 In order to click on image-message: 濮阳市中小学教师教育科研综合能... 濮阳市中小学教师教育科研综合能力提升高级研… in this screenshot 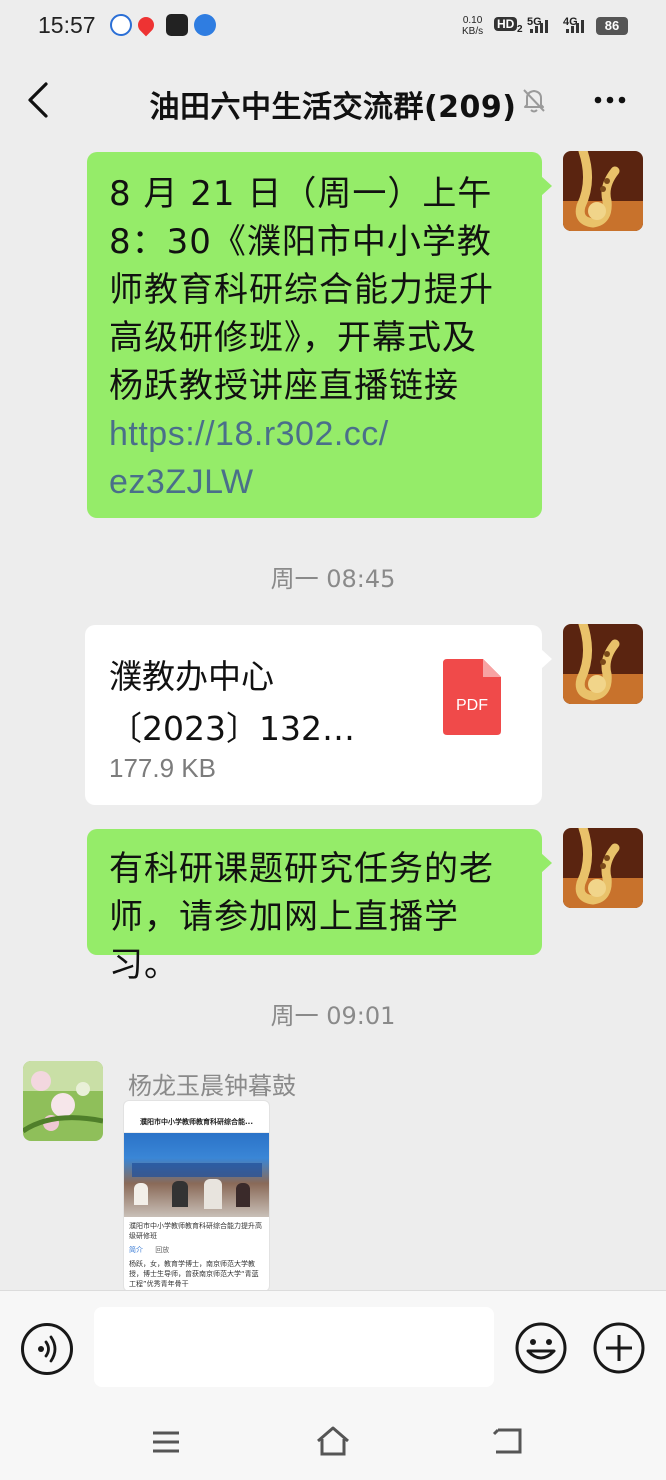, I will do `click(196, 1196)`.